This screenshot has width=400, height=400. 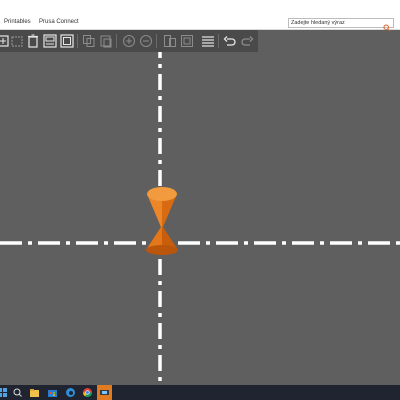 I want to click on menubar: Printables Prusa Connect, so click(x=200, y=16).